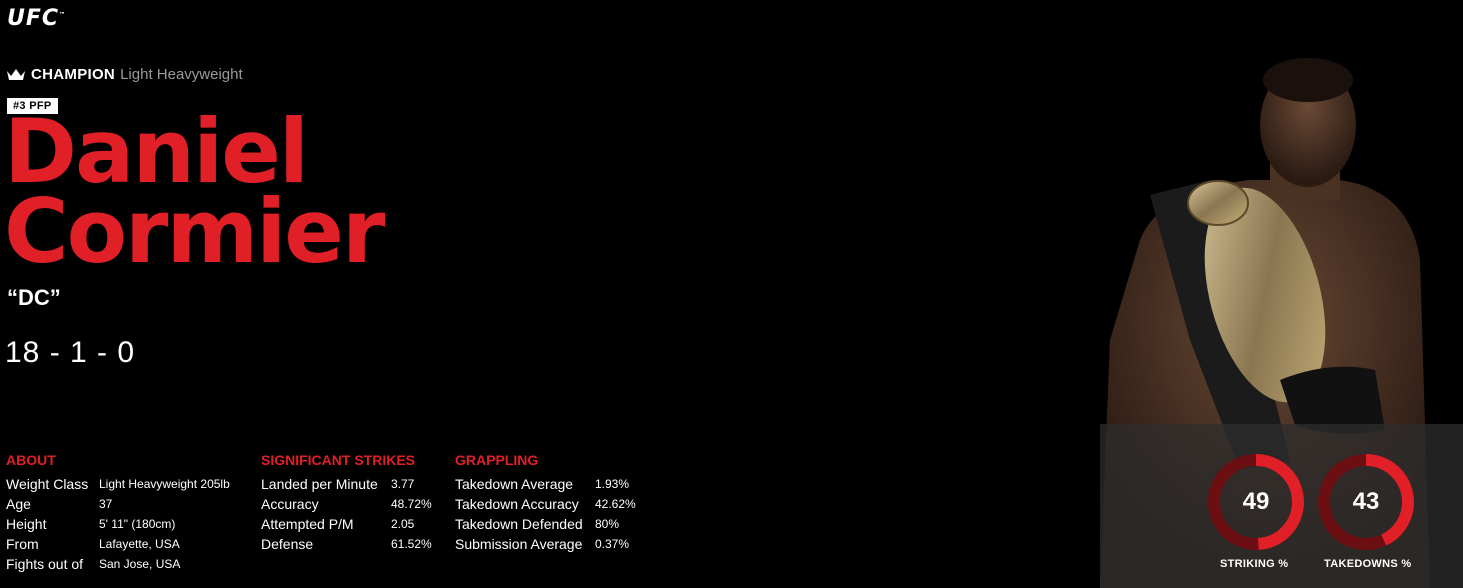 The width and height of the screenshot is (1463, 588). Describe the element at coordinates (1254, 564) in the screenshot. I see `striking-percent-label: STRIKING %` at that location.